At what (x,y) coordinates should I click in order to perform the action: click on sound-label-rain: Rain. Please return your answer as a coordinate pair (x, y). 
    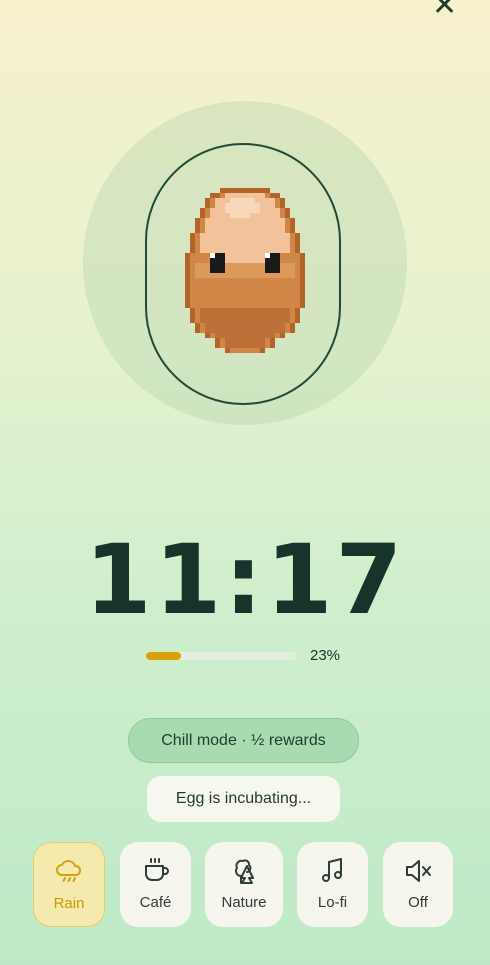
    Looking at the image, I should click on (69, 903).